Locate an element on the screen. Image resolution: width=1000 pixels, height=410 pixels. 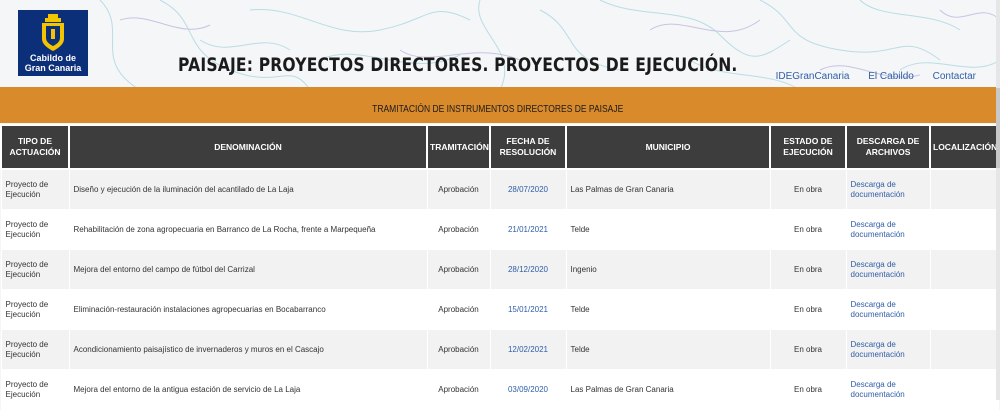
logo-text-line2: Gran Canaria is located at coordinates (53, 68).